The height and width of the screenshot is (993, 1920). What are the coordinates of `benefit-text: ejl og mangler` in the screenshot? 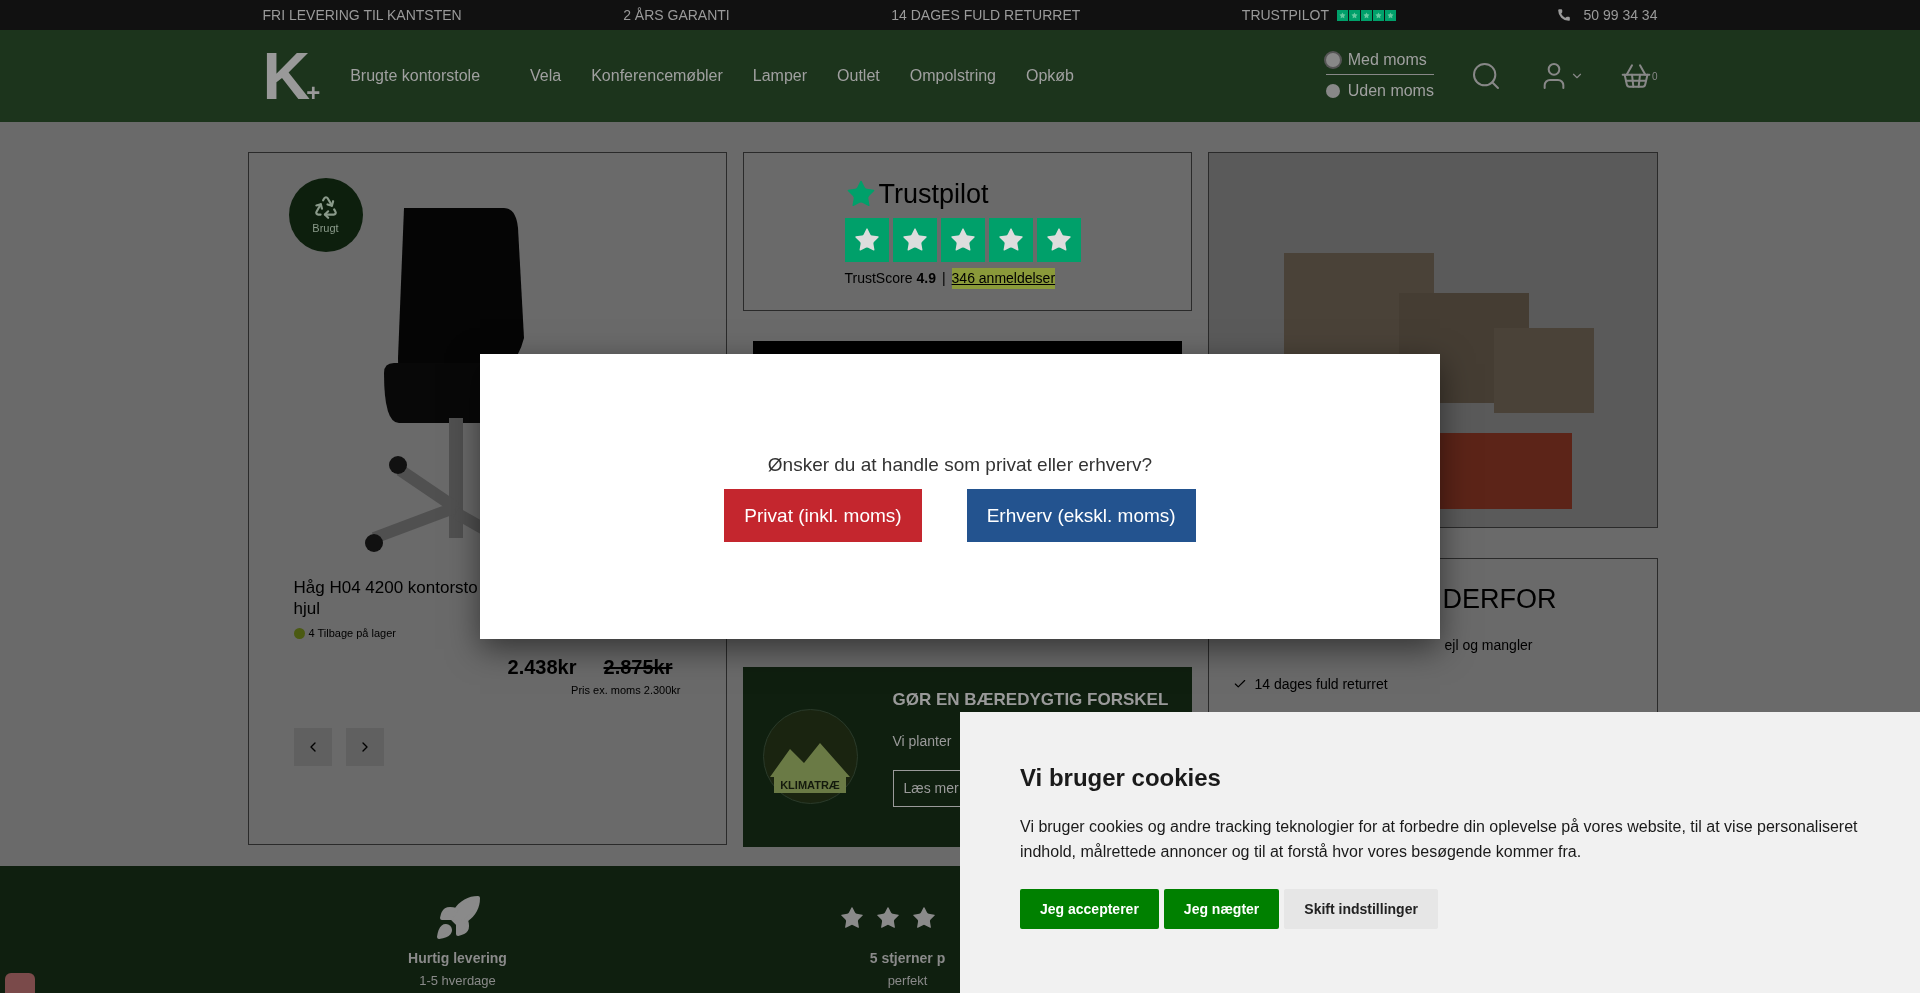 It's located at (1488, 645).